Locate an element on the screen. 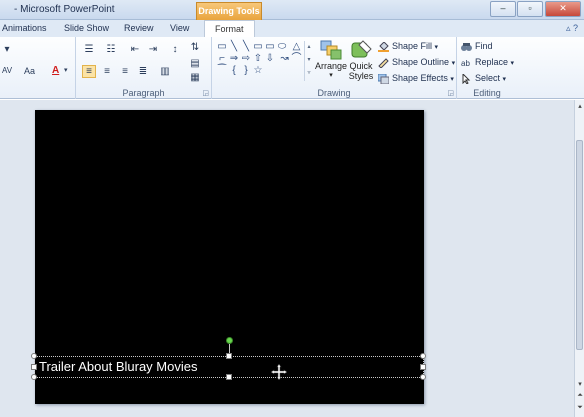 Image resolution: width=584 pixels, height=417 pixels. replace-icon: ab is located at coordinates (466, 63).